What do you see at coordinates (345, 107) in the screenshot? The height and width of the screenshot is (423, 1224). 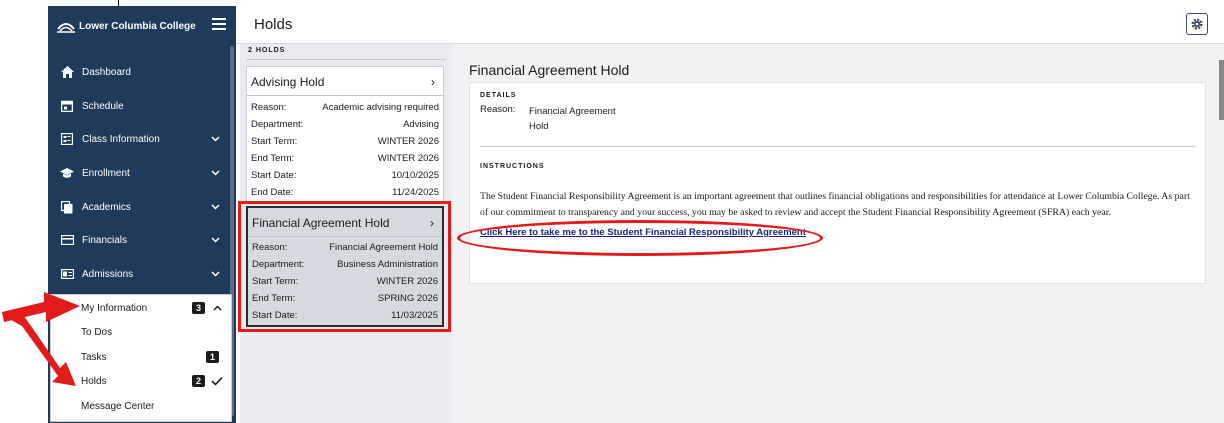 I see `hold-row-reason: Reason: Academic advising required` at bounding box center [345, 107].